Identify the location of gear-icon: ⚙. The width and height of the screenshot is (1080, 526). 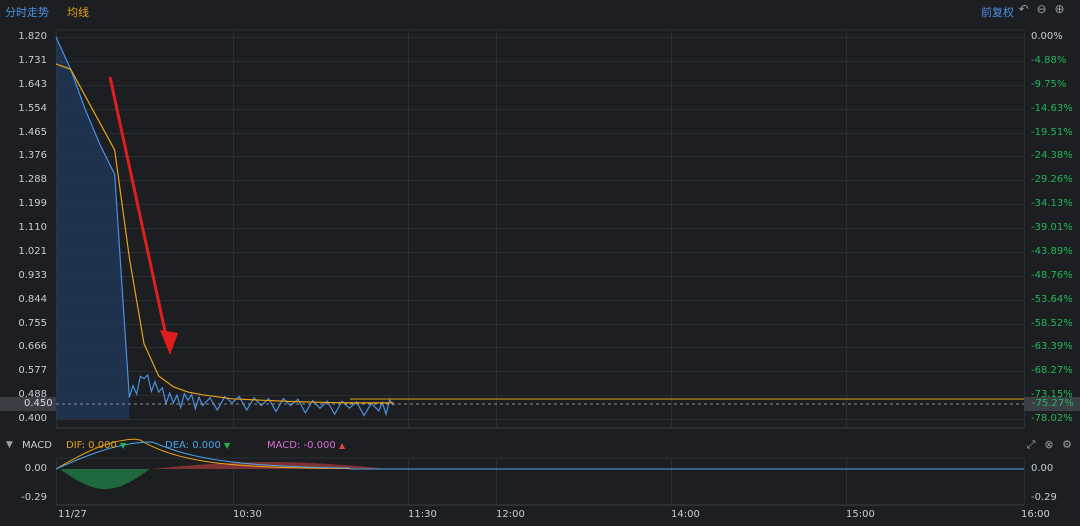
(1067, 445).